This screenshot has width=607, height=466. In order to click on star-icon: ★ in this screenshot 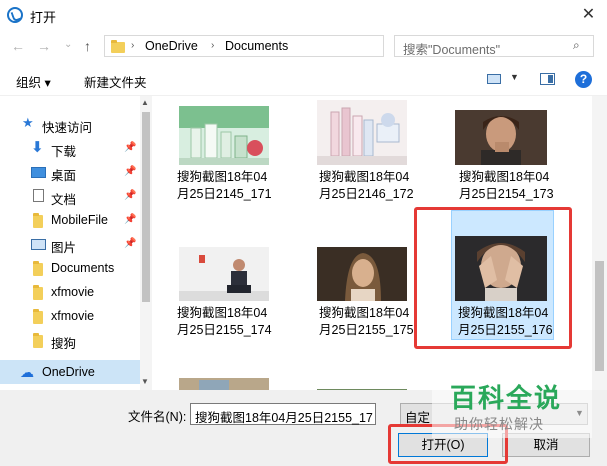, I will do `click(28, 122)`.